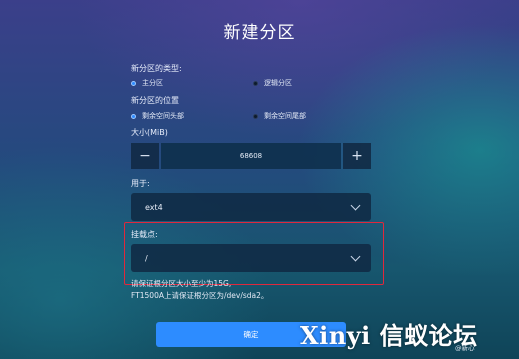  I want to click on partition-position-label: 新分区的位置, so click(155, 100).